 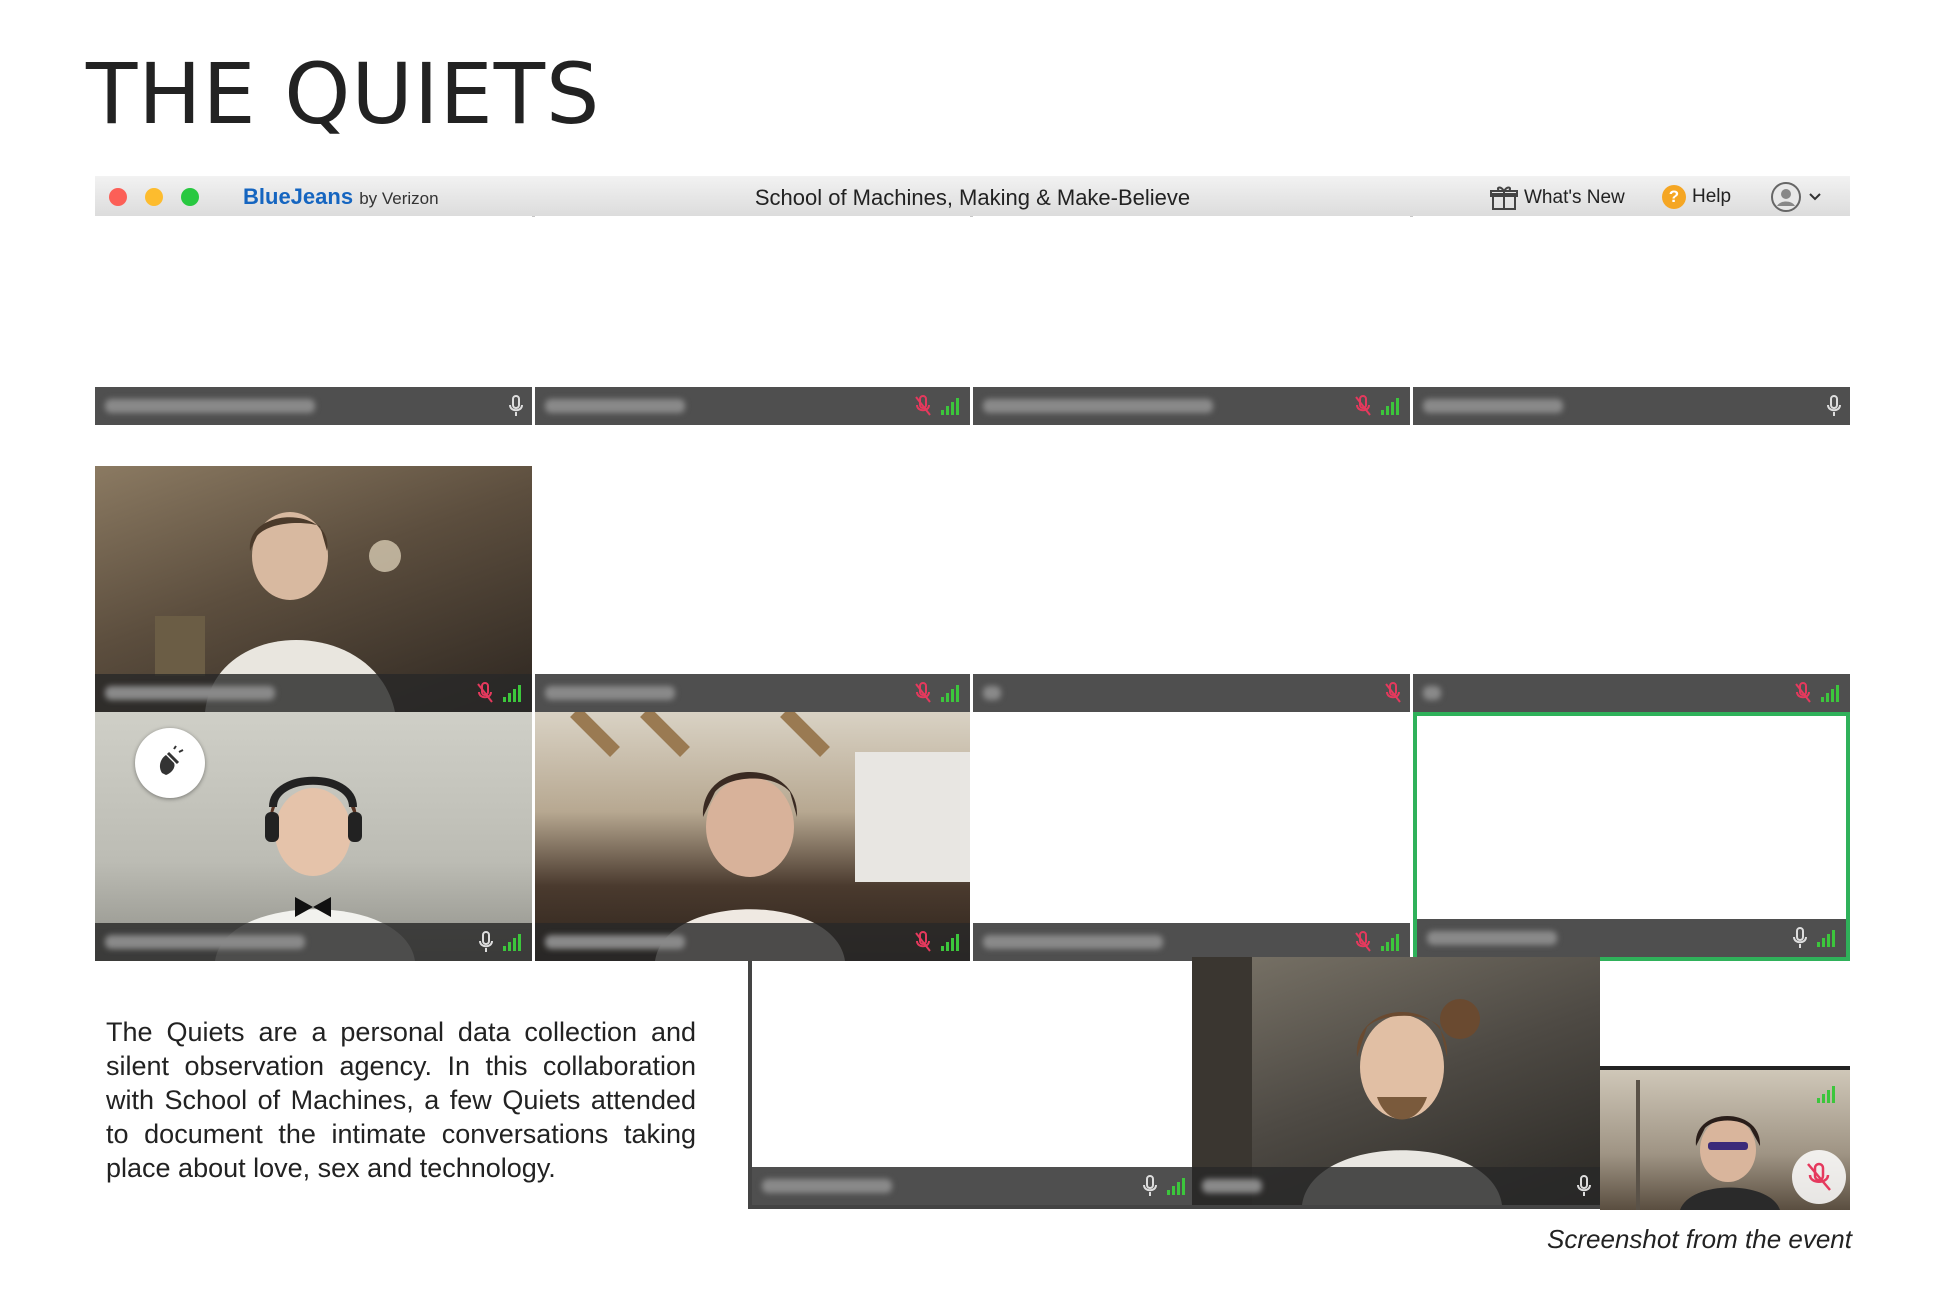 What do you see at coordinates (1574, 197) in the screenshot?
I see `whats-new-label: What's New` at bounding box center [1574, 197].